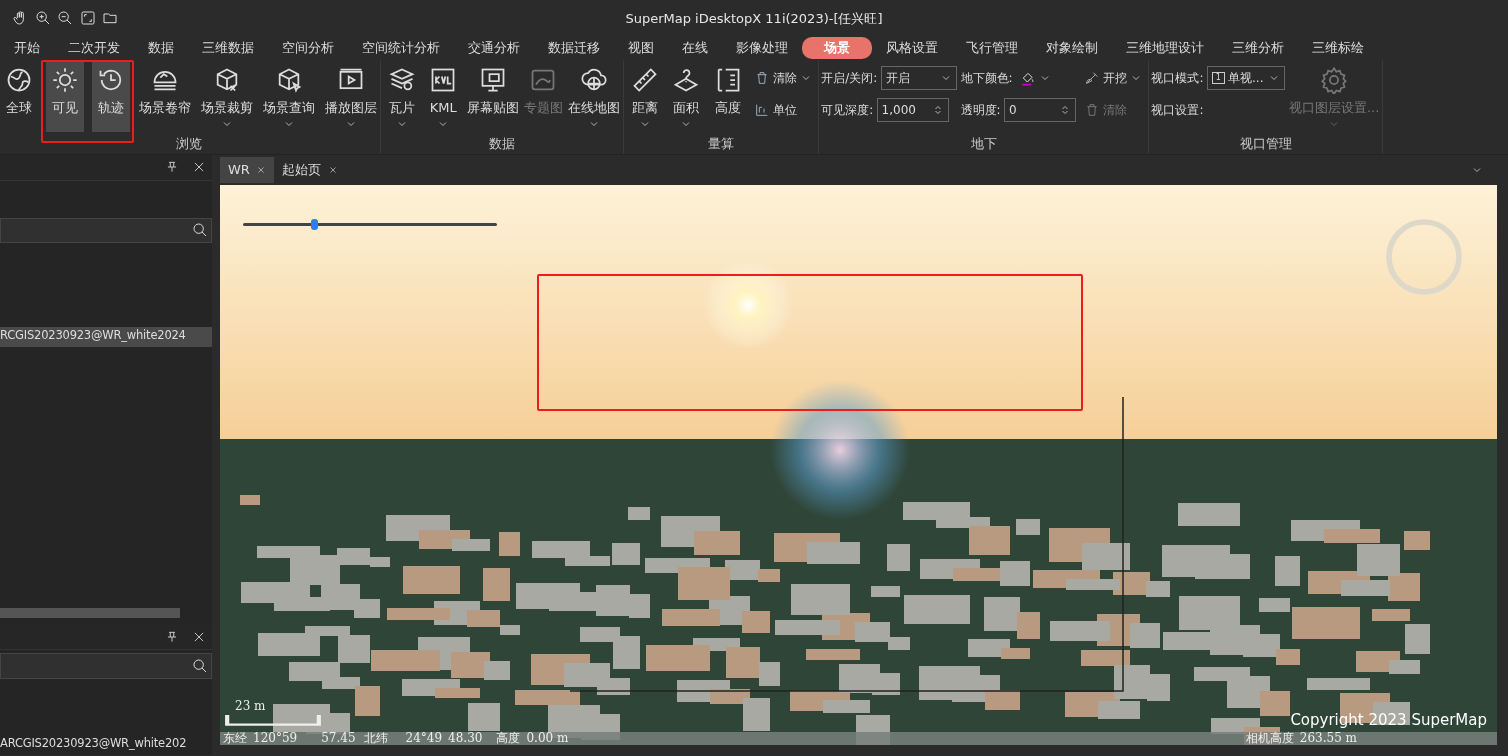 The width and height of the screenshot is (1508, 756). I want to click on slider-thumb, so click(315, 224).